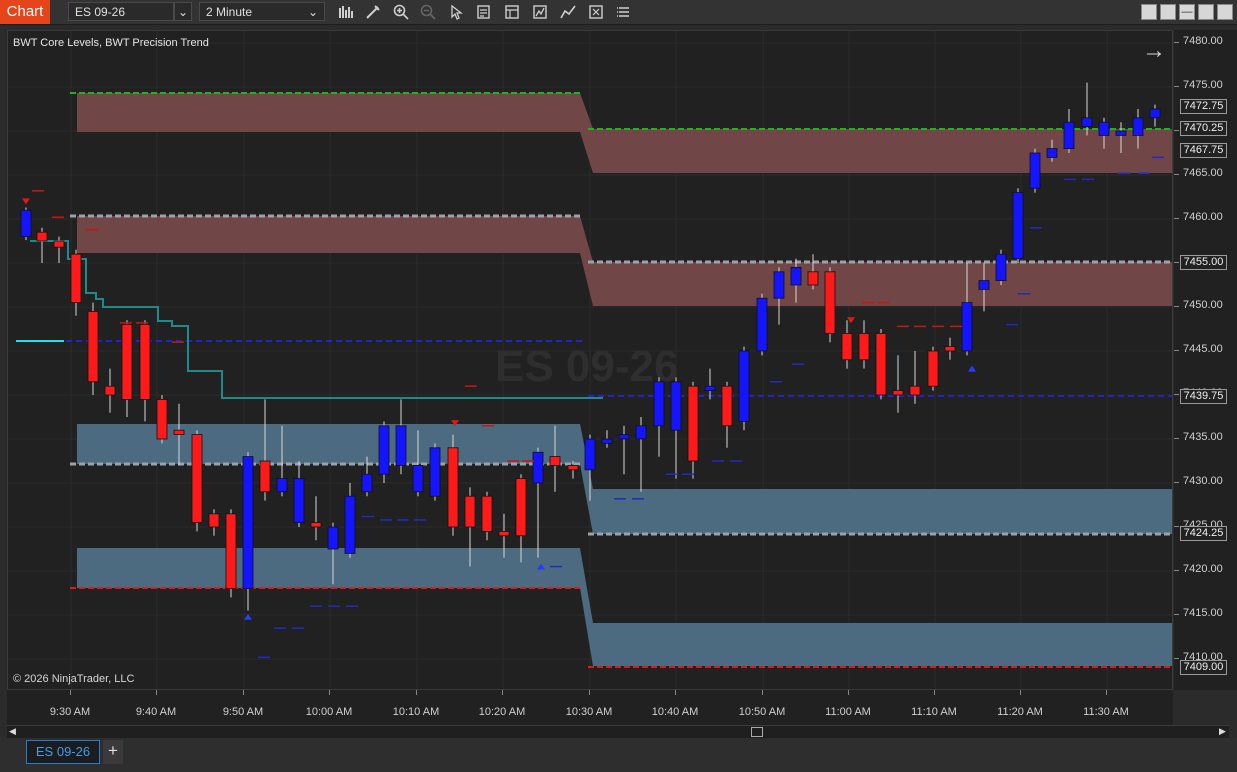  Describe the element at coordinates (568, 12) in the screenshot. I see `indicators-icon` at that location.